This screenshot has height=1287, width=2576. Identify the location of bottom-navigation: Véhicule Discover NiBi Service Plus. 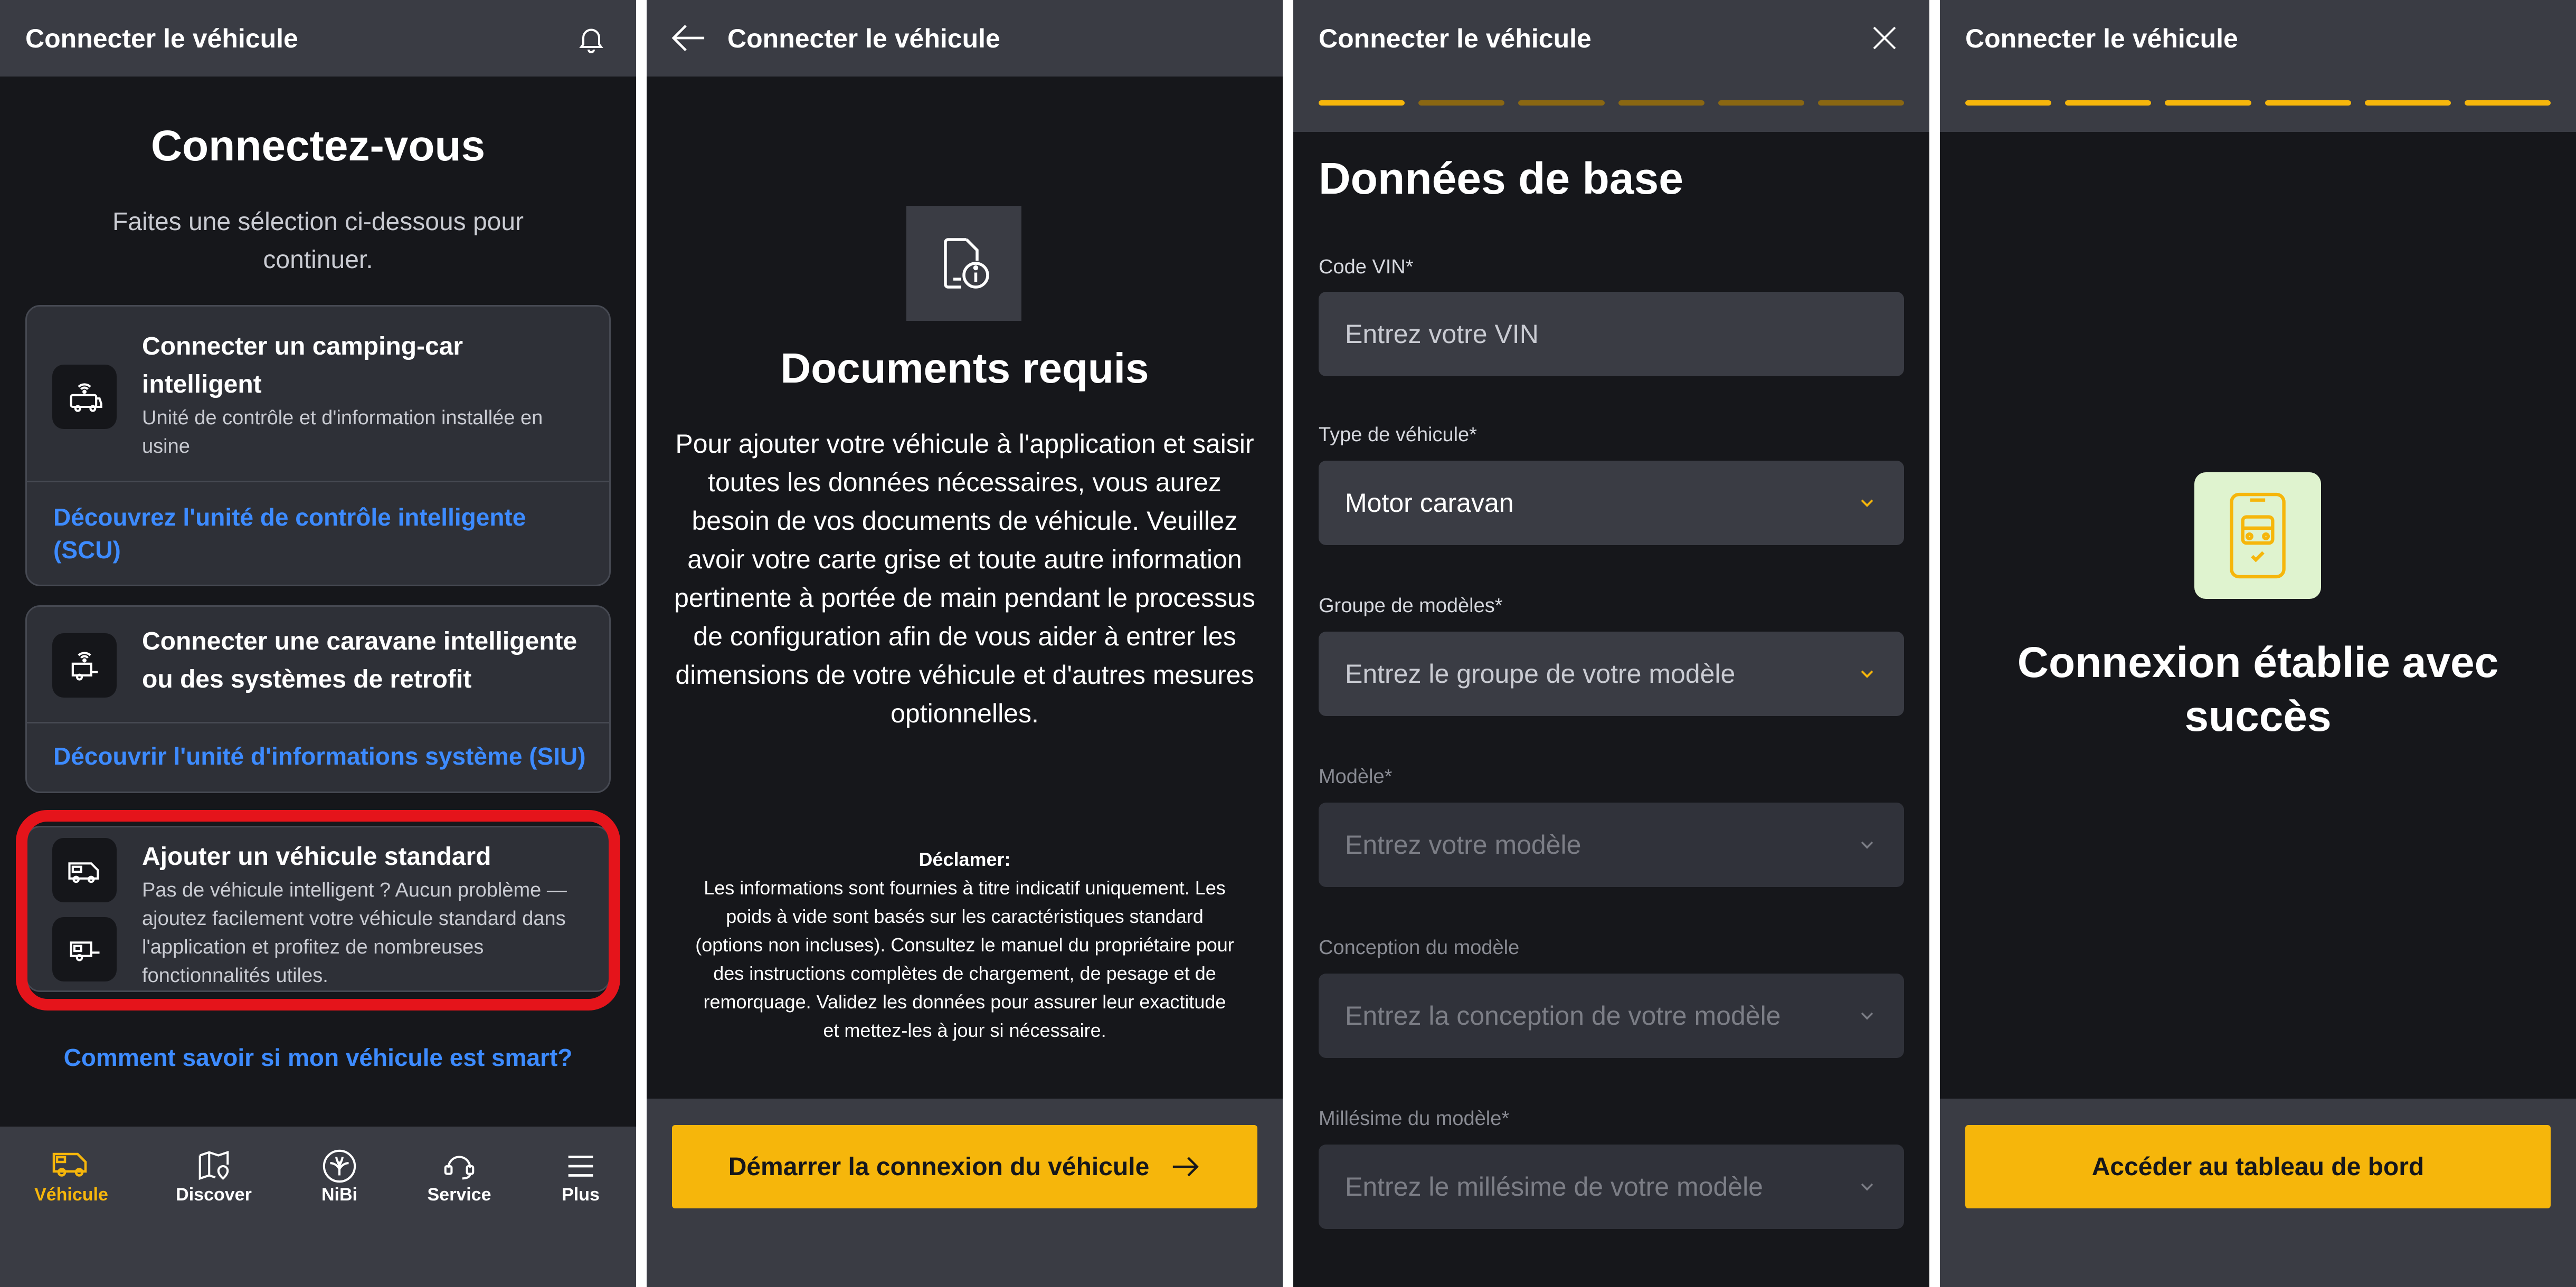
(318, 1207).